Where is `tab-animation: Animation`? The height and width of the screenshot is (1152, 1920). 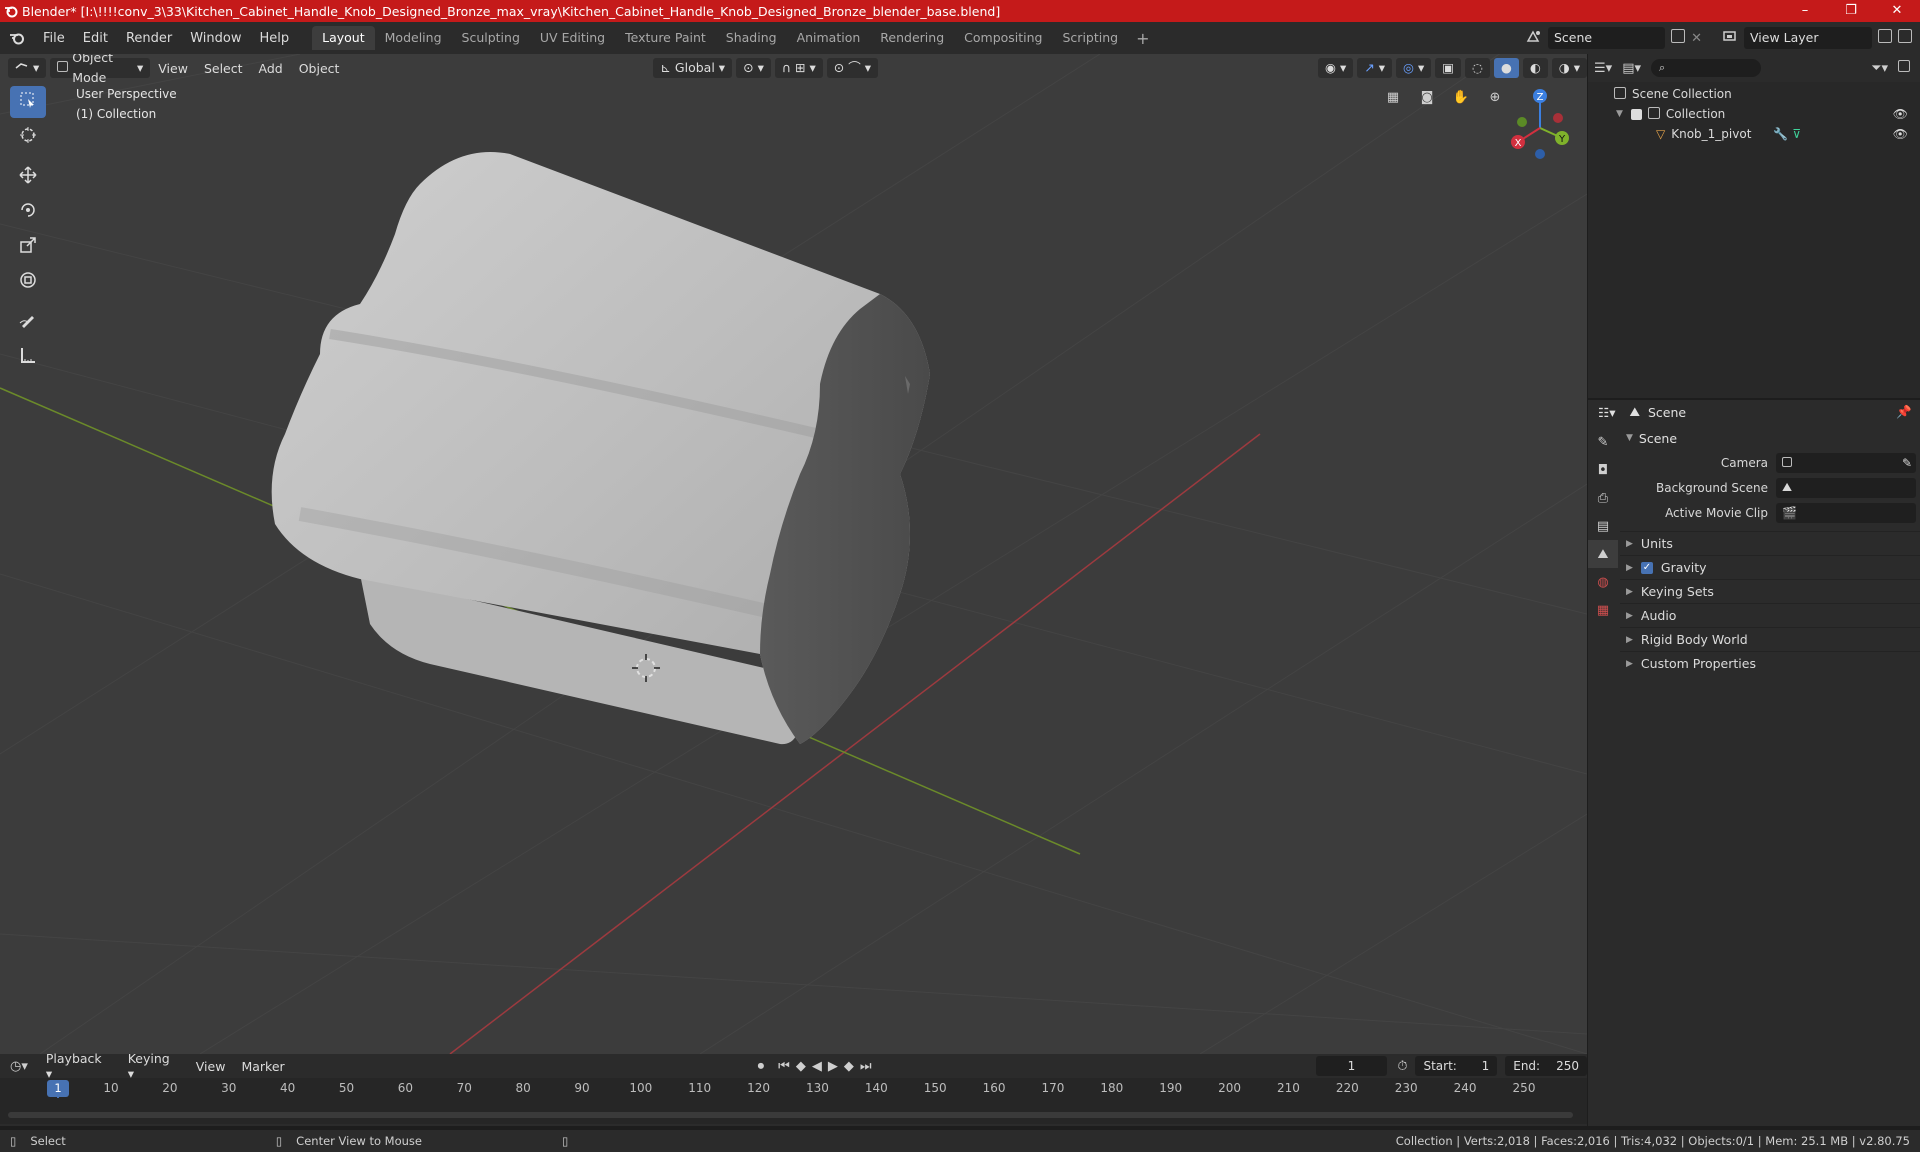
tab-animation: Animation is located at coordinates (829, 38).